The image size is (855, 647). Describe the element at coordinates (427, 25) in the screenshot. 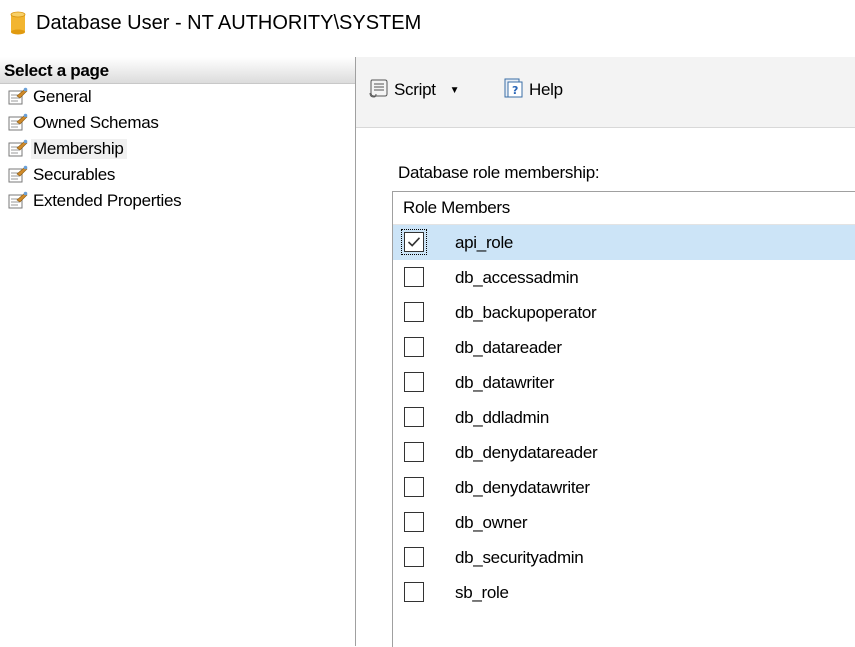

I see `title-bar: Database User - NT AUTHORITY\SYSTEM` at that location.